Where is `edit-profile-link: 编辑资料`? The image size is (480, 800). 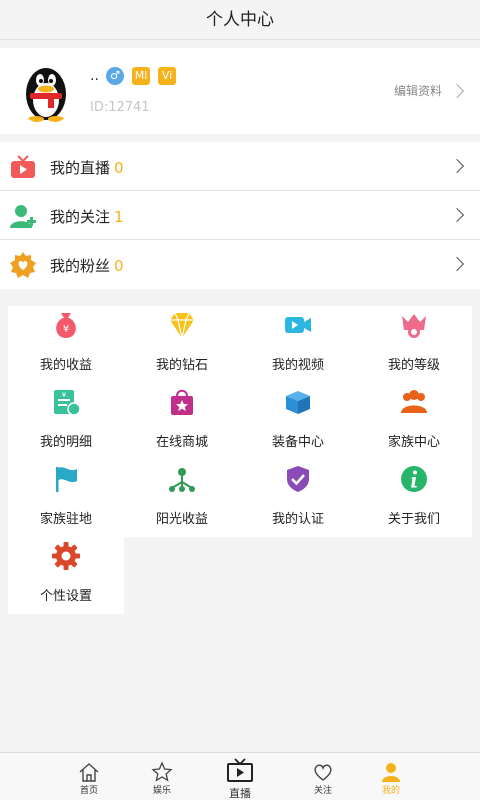 edit-profile-link: 编辑资料 is located at coordinates (418, 90).